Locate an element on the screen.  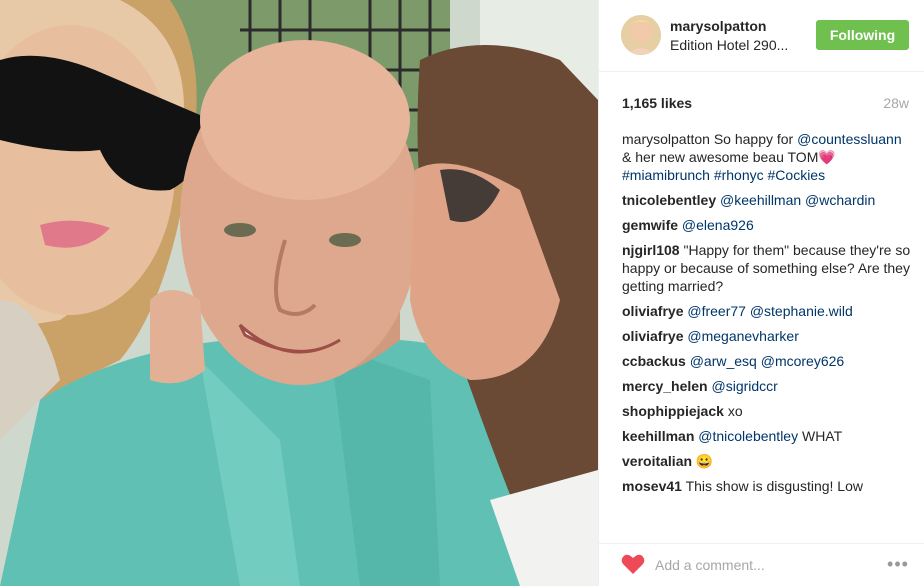
comment-row: oliviafrye @meganevharker is located at coordinates (767, 336).